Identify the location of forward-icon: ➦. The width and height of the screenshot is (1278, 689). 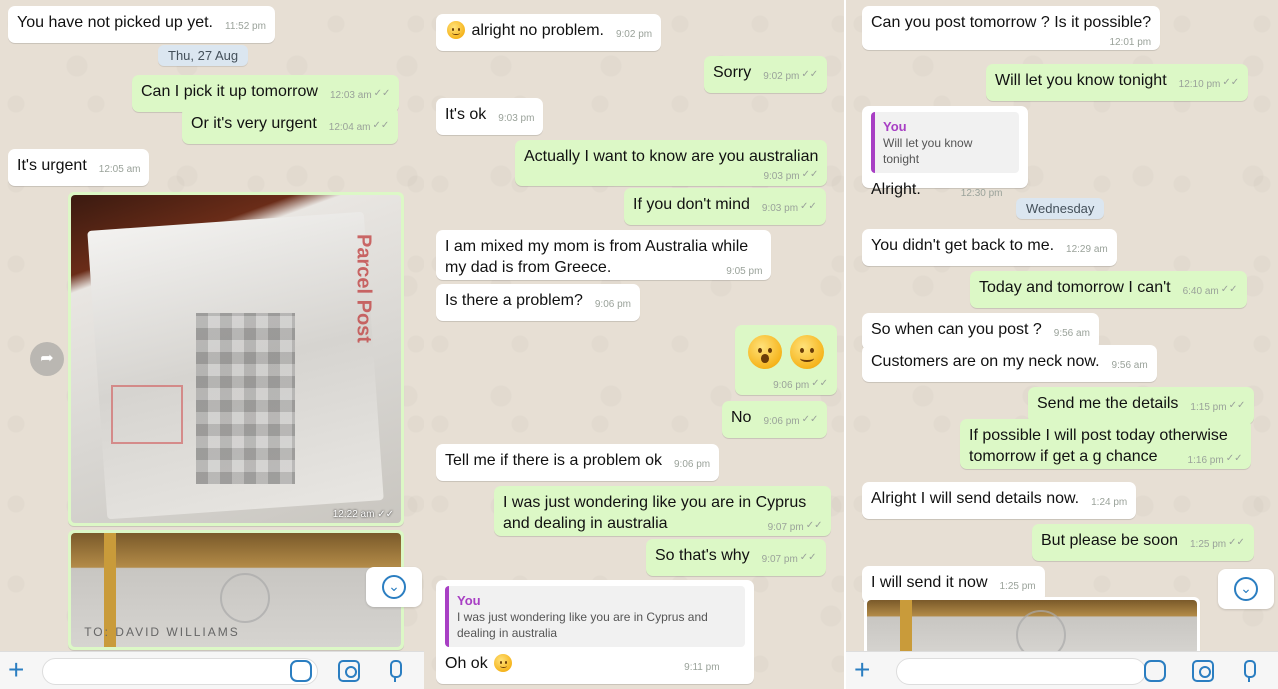
(47, 359).